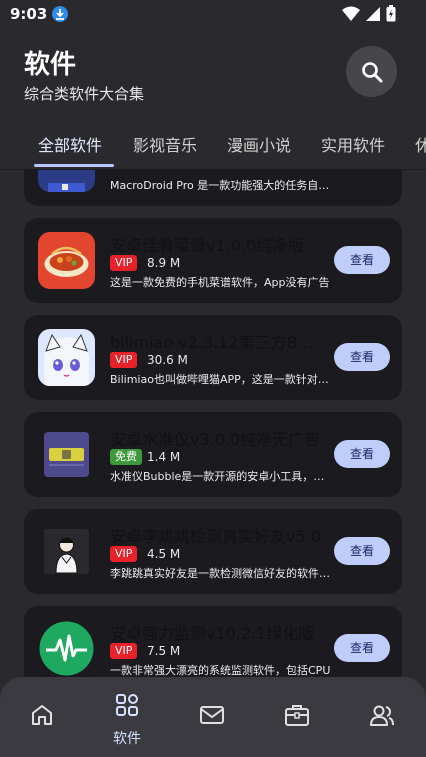  Describe the element at coordinates (207, 245) in the screenshot. I see `app-title: 安卓佳肴菜谱v1.0.0纯净版` at that location.